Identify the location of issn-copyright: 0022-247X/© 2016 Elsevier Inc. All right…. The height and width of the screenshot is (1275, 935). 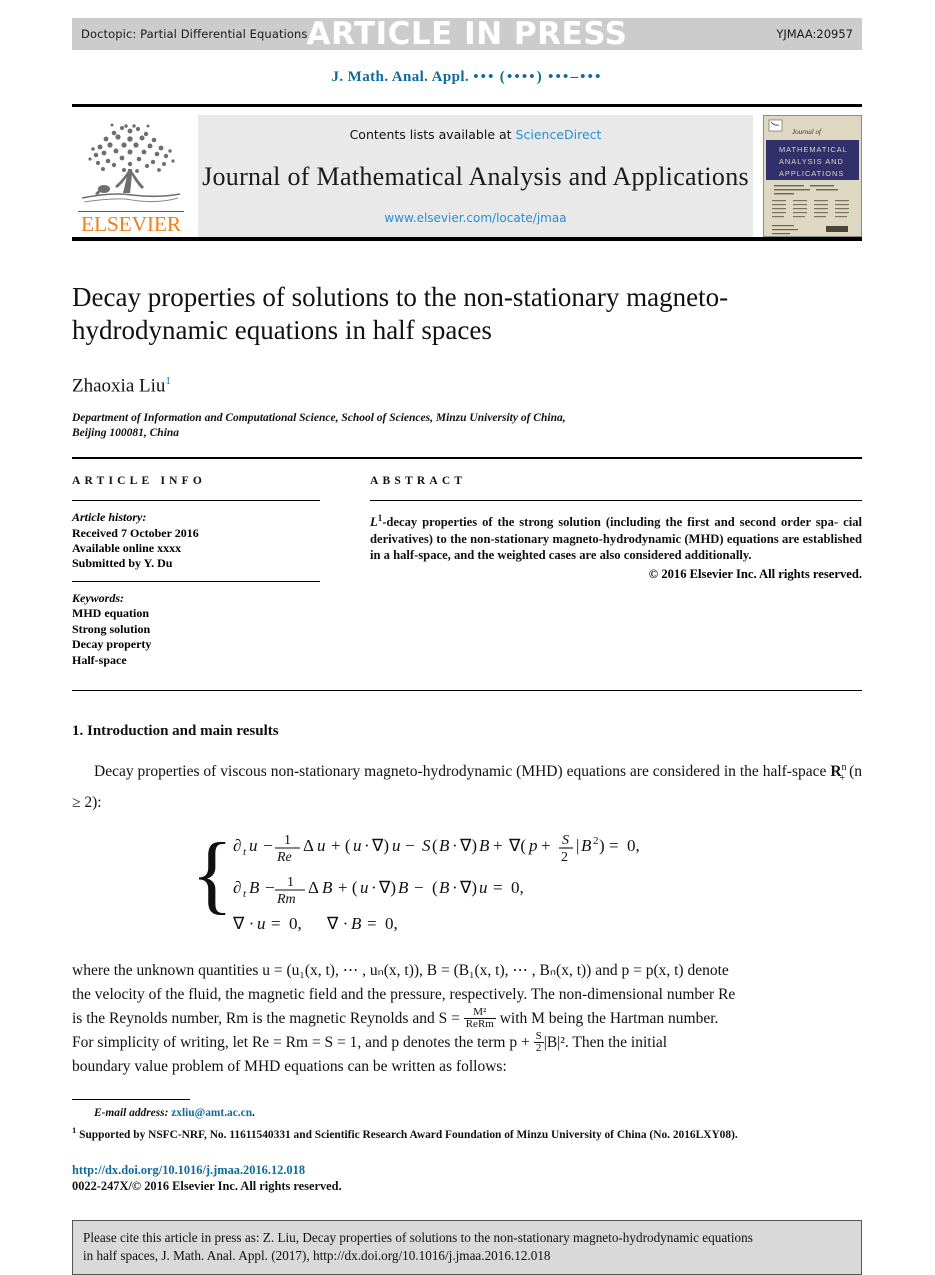
(207, 1186).